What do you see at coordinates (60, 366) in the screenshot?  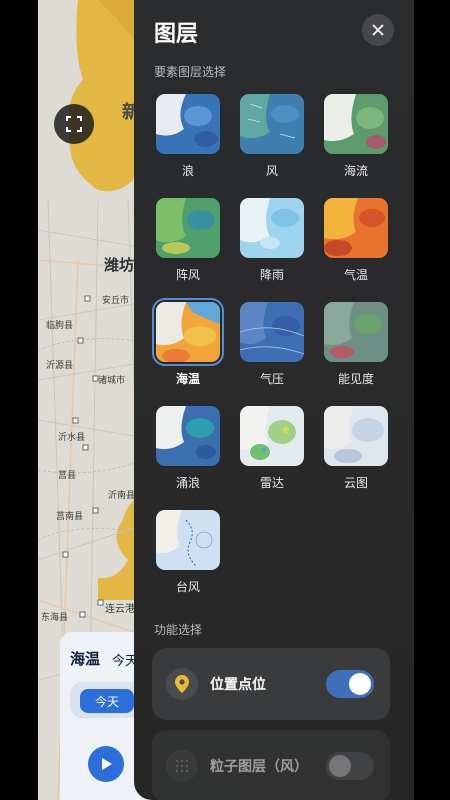 I see `map-label: 沂源县` at bounding box center [60, 366].